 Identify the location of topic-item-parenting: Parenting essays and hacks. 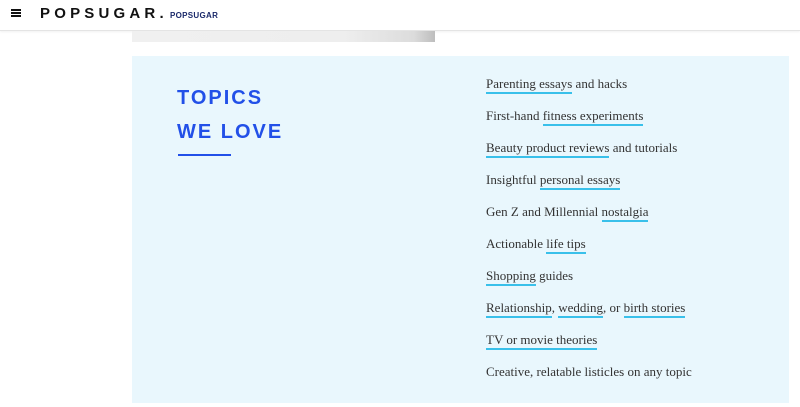
(589, 92).